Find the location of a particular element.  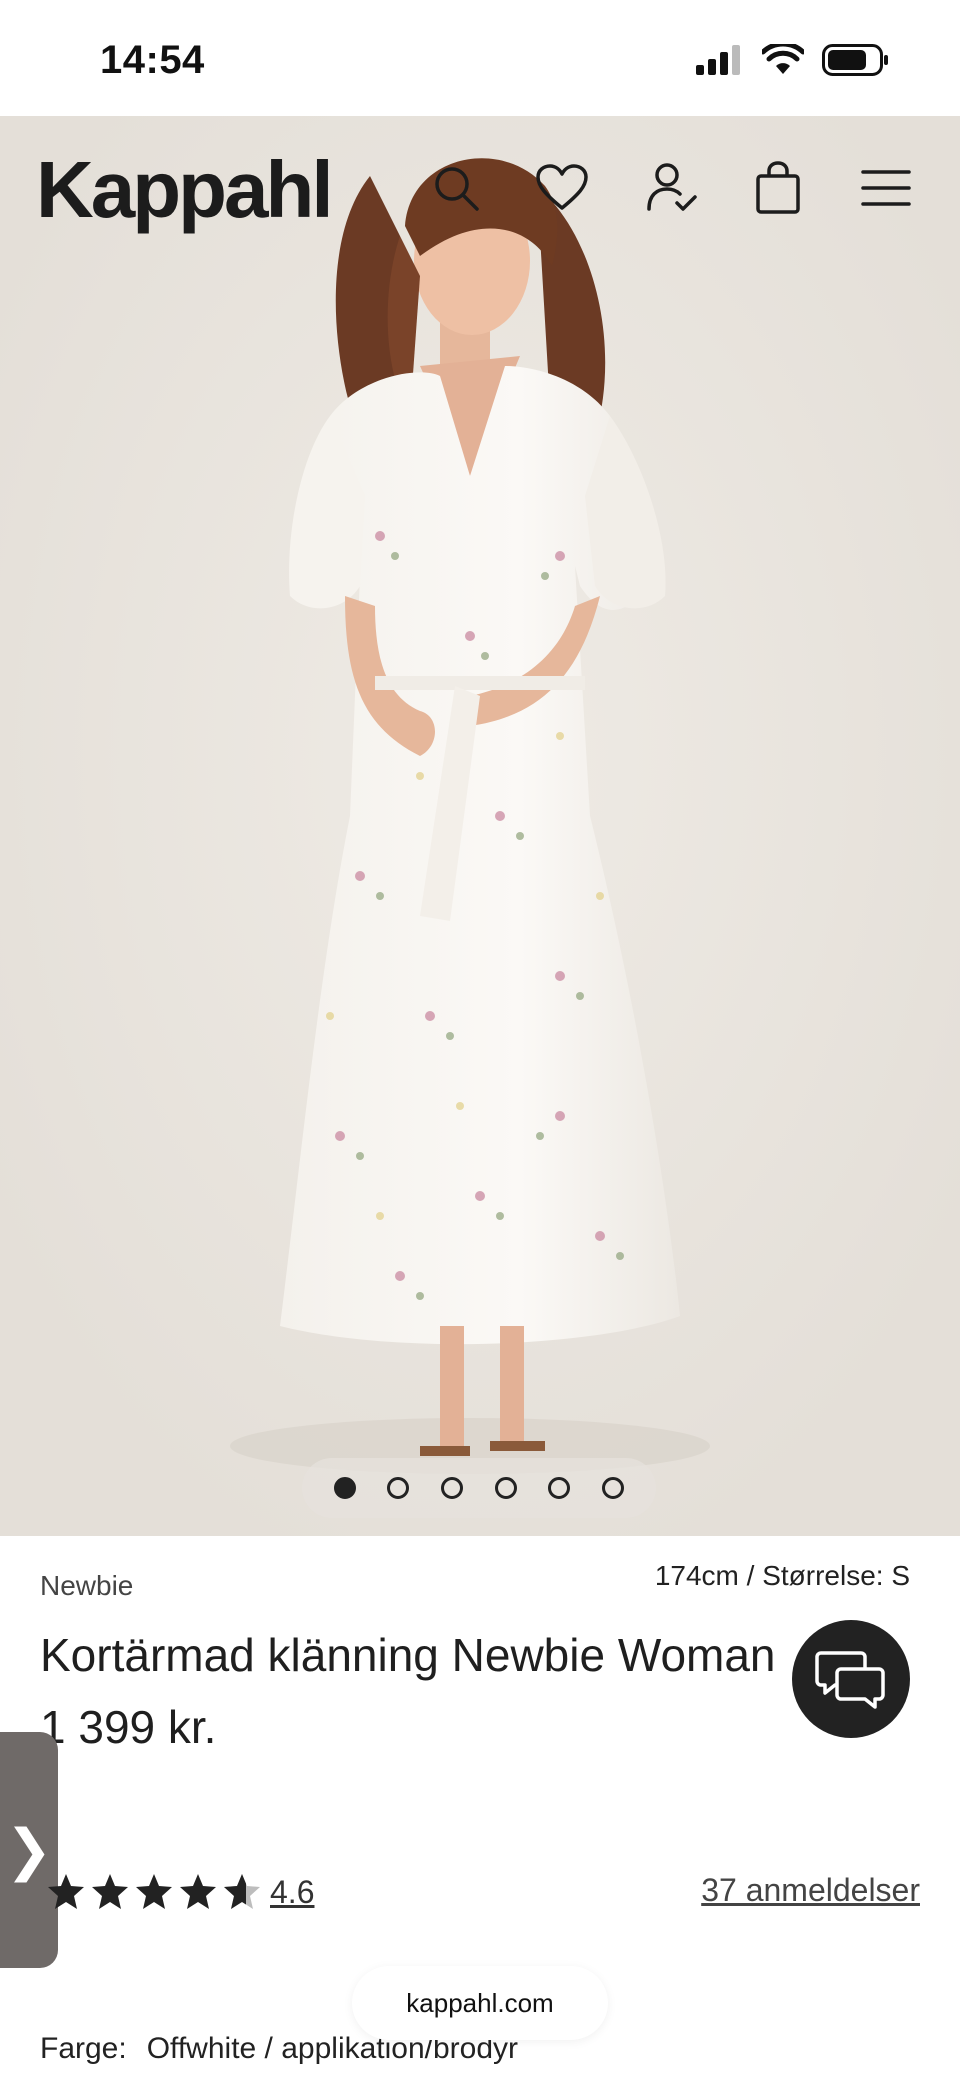

heart-icon is located at coordinates (562, 188).